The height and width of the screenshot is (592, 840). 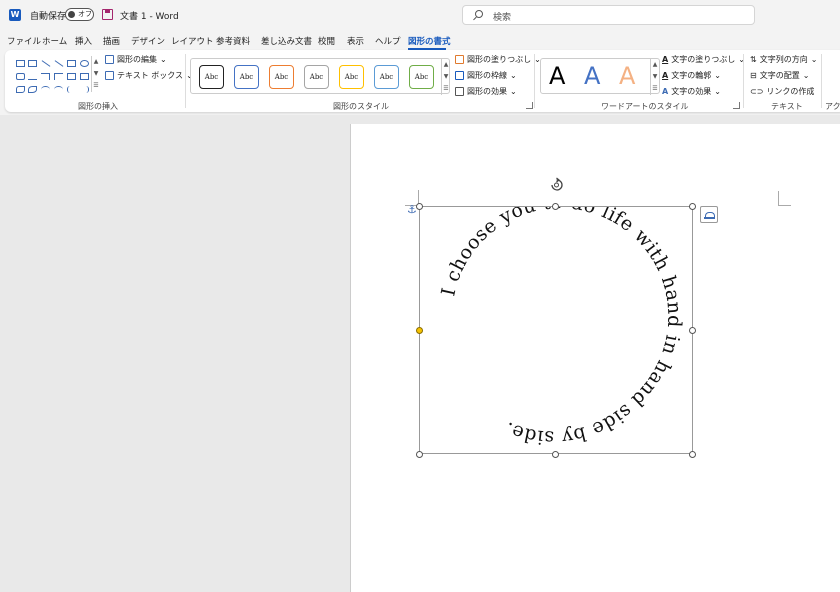 What do you see at coordinates (555, 454) in the screenshot?
I see `resize-handle-bottom` at bounding box center [555, 454].